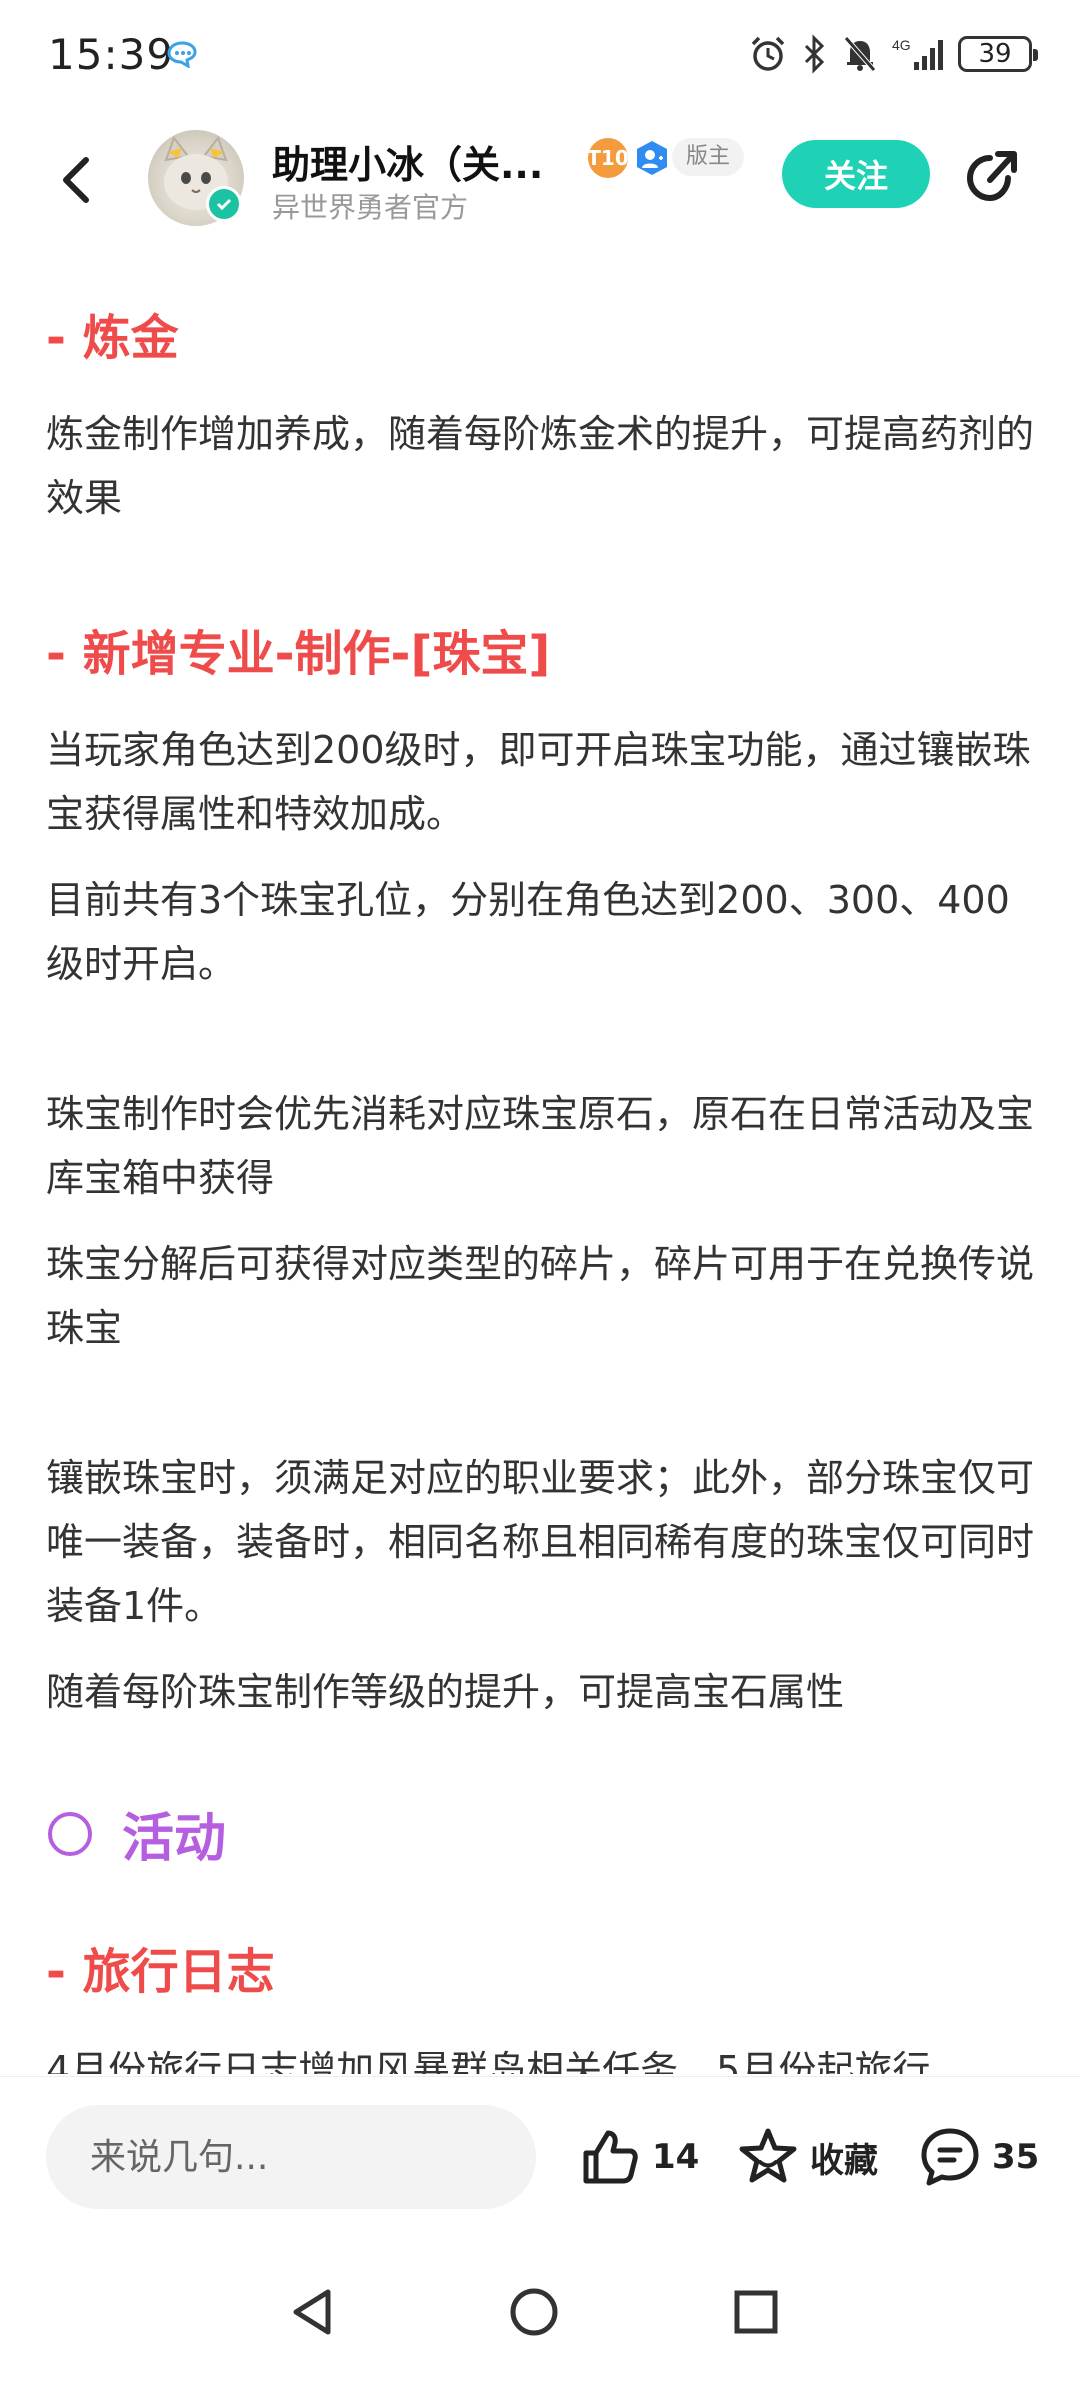 The width and height of the screenshot is (1080, 2382). I want to click on chat-bubble-icon, so click(182, 54).